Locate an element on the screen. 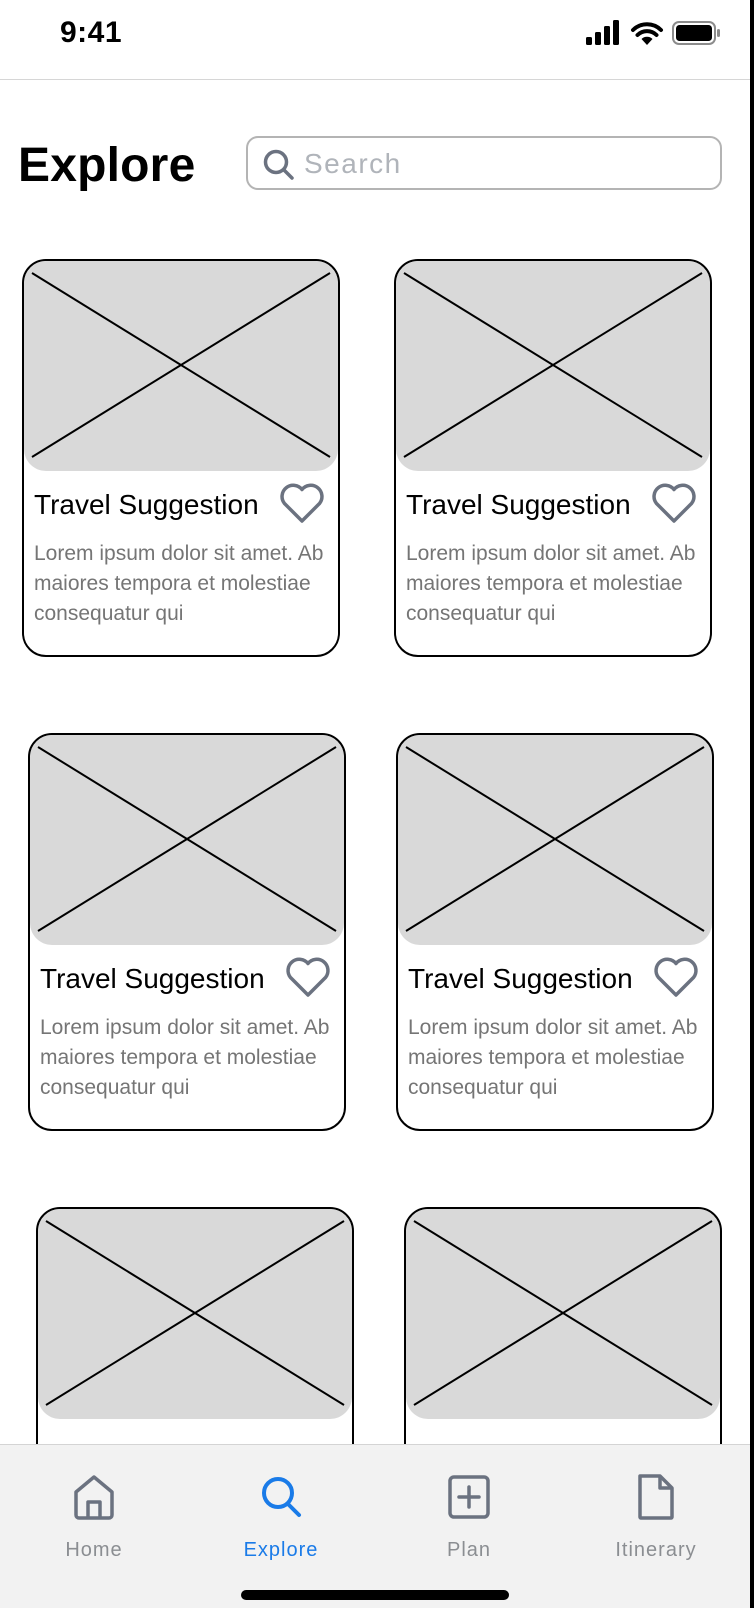 The width and height of the screenshot is (754, 1608). tab-home: Home is located at coordinates (94, 1505).